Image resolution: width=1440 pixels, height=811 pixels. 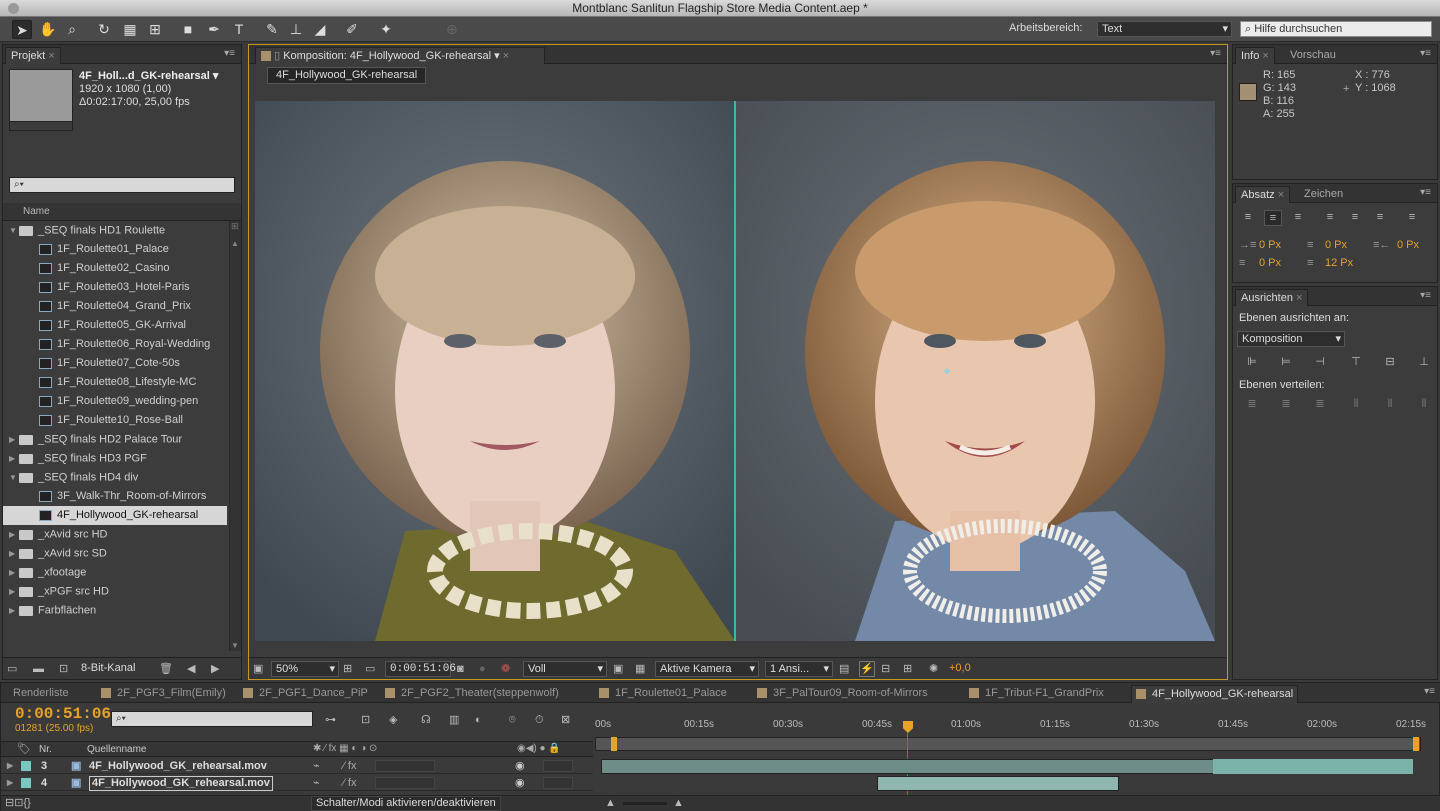 What do you see at coordinates (130, 29) in the screenshot?
I see `camera-tool-icon: ▦` at bounding box center [130, 29].